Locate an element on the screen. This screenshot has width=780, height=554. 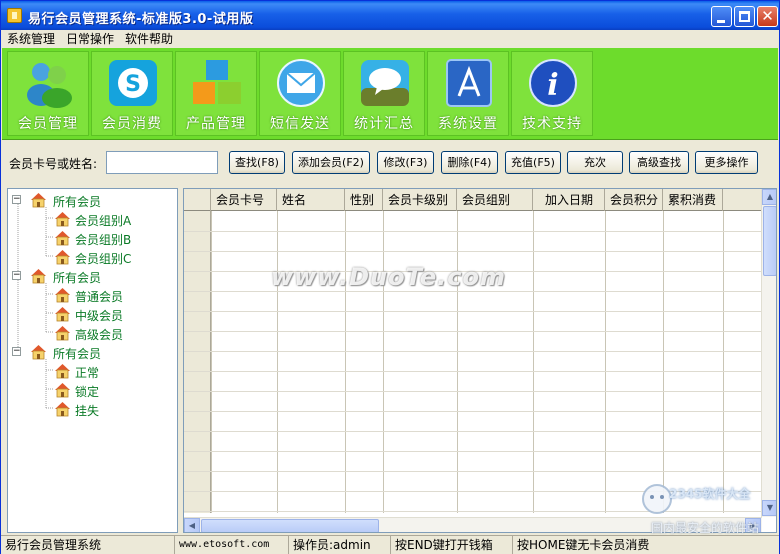
horizontal-scroll-thumb is located at coordinates (290, 525).